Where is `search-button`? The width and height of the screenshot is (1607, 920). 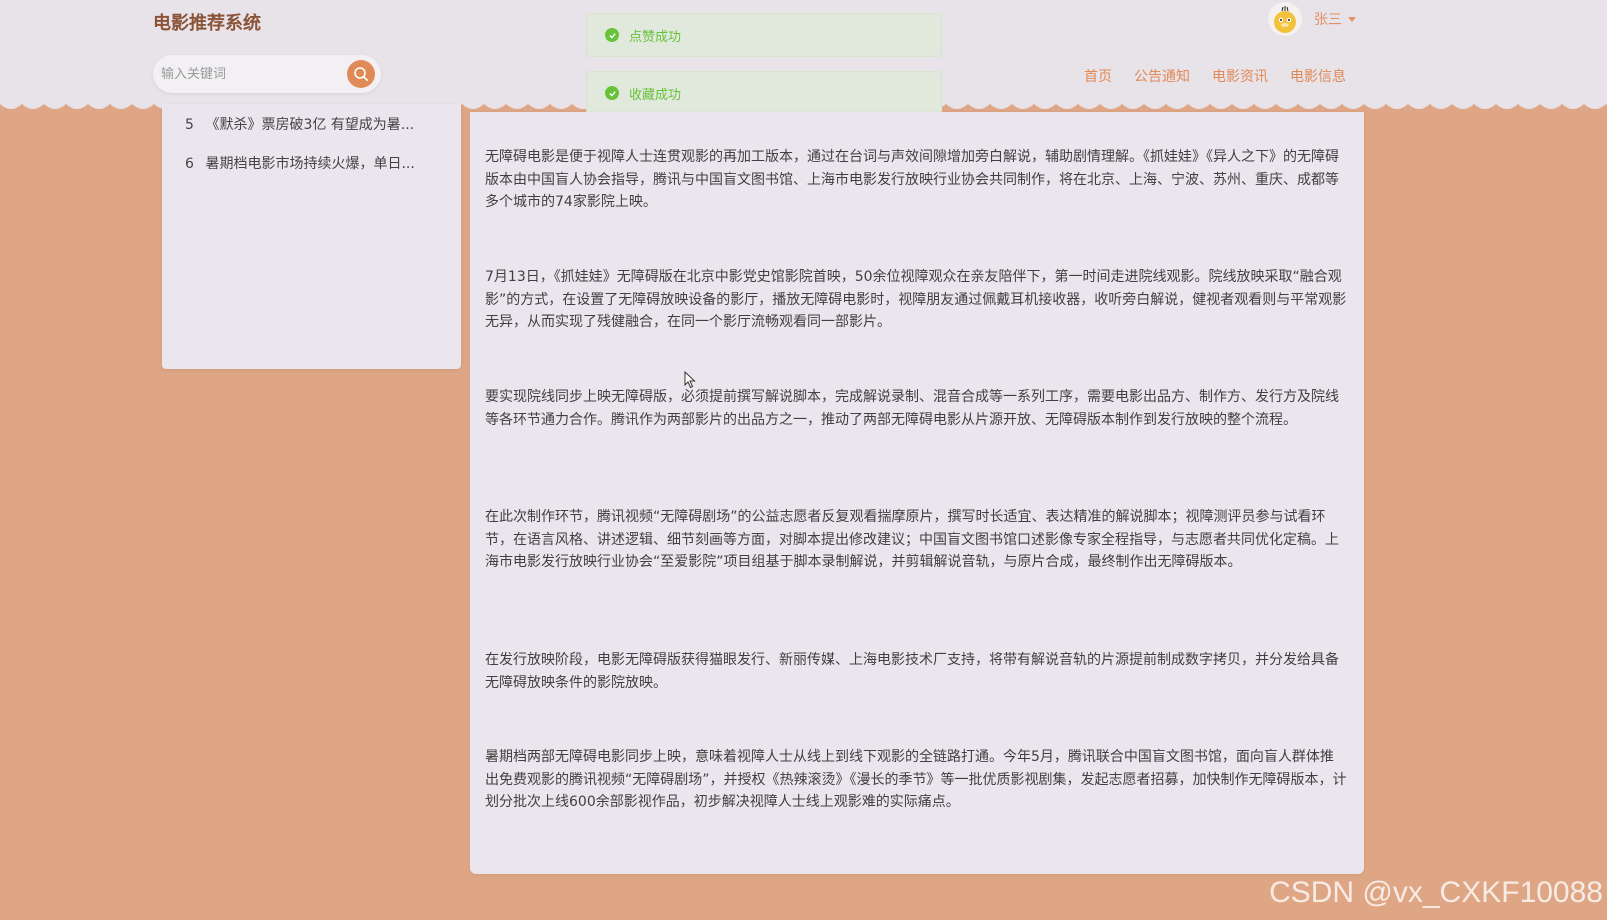
search-button is located at coordinates (361, 74).